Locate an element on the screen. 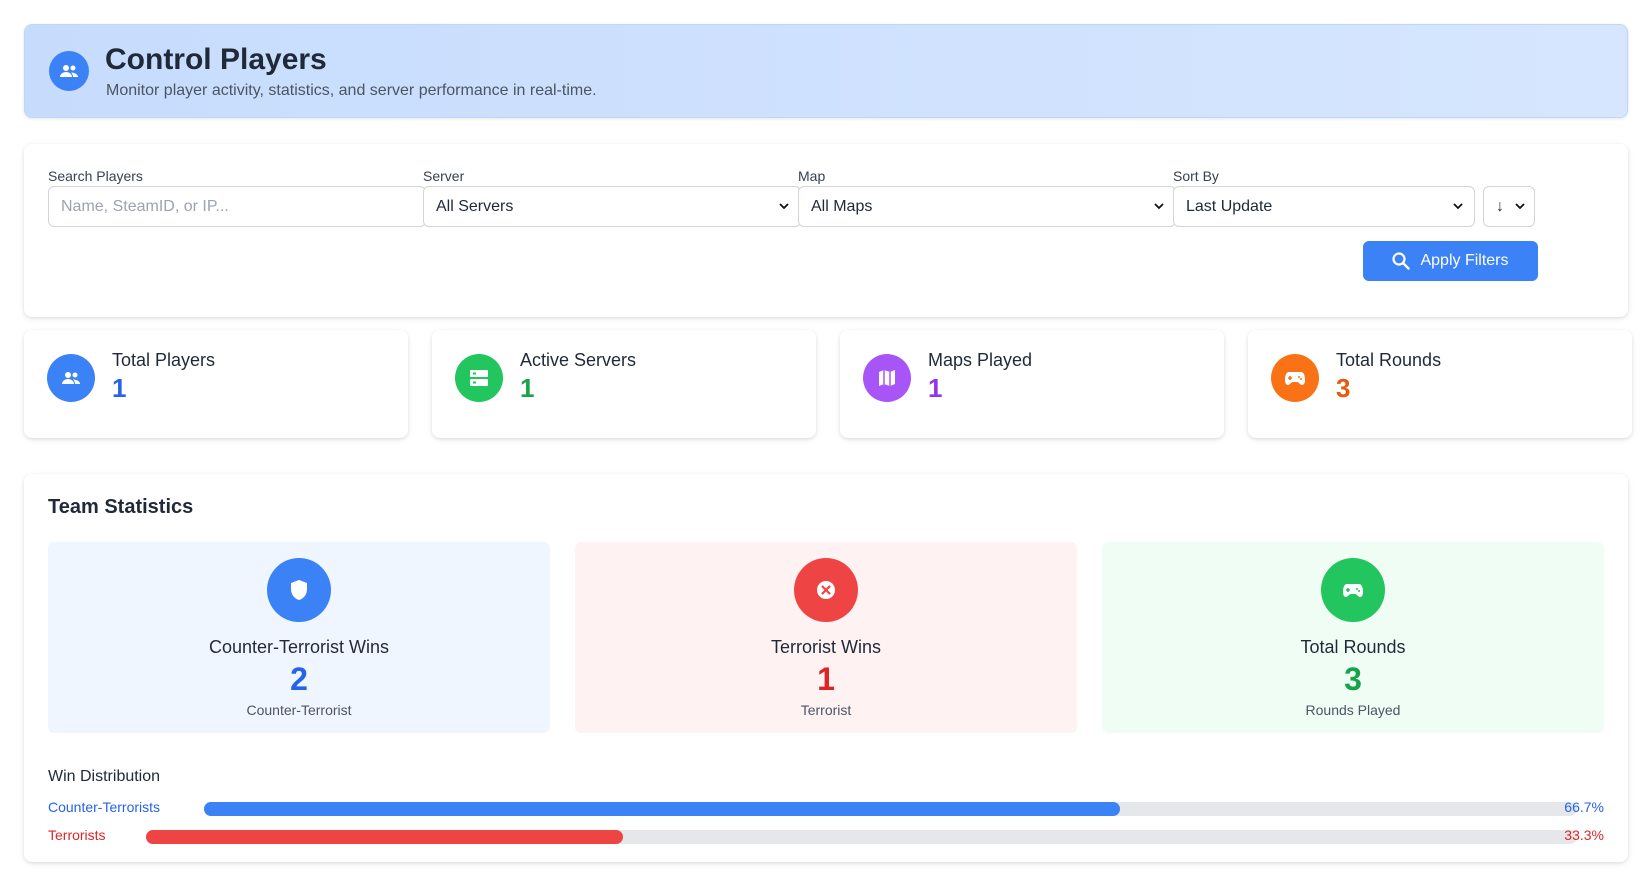  server-label: Server is located at coordinates (444, 176).